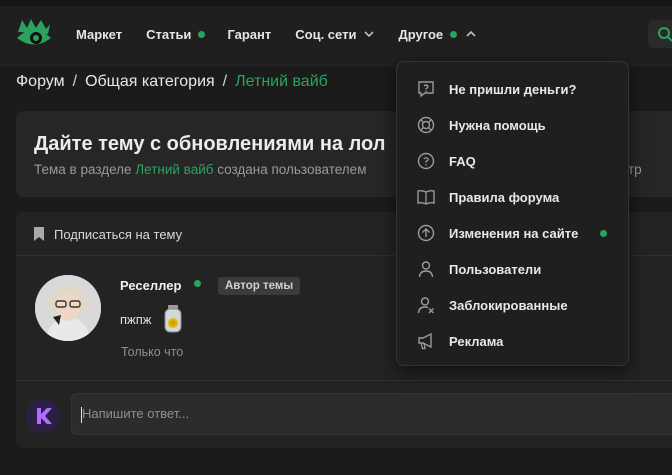 The image size is (672, 475). Describe the element at coordinates (136, 319) in the screenshot. I see `post-text: пжпж` at that location.